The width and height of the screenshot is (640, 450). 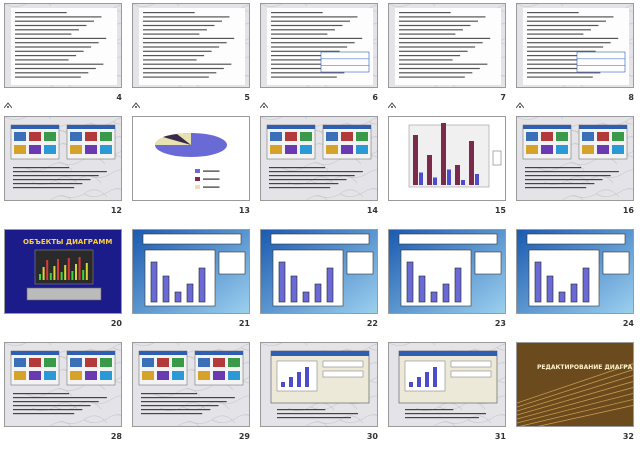 I want to click on slide-thumbnail-22: 22, so click(x=320, y=277).